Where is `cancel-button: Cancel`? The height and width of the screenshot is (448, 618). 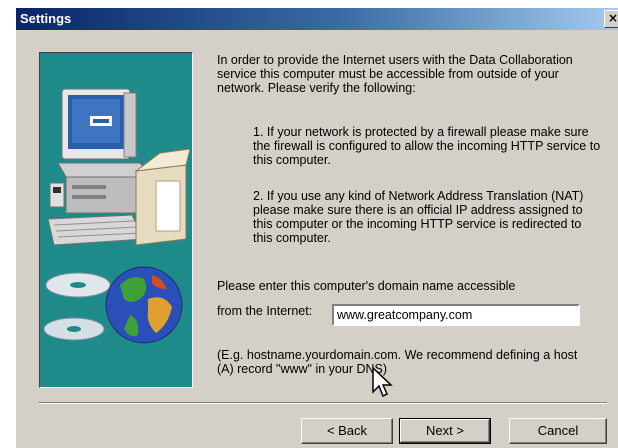 cancel-button: Cancel is located at coordinates (558, 431).